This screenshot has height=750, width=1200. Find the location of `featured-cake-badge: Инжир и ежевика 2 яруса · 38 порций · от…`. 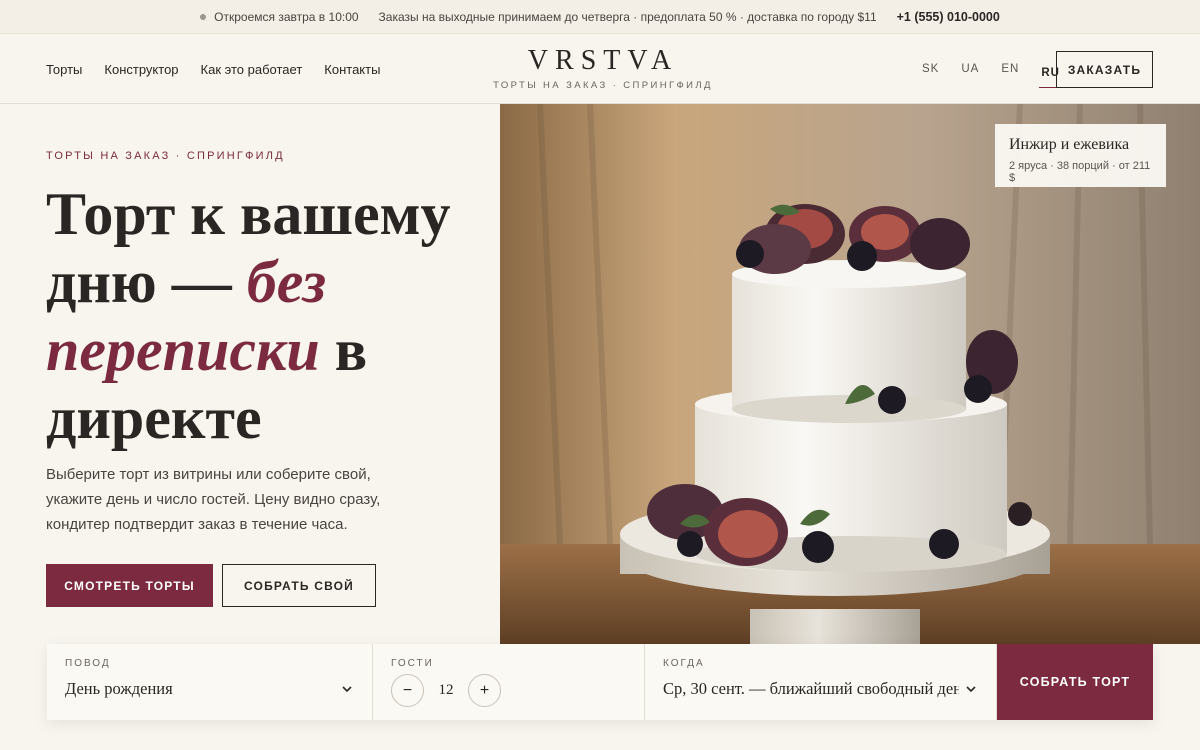

featured-cake-badge: Инжир и ежевика 2 яруса · 38 порций · от… is located at coordinates (1080, 155).